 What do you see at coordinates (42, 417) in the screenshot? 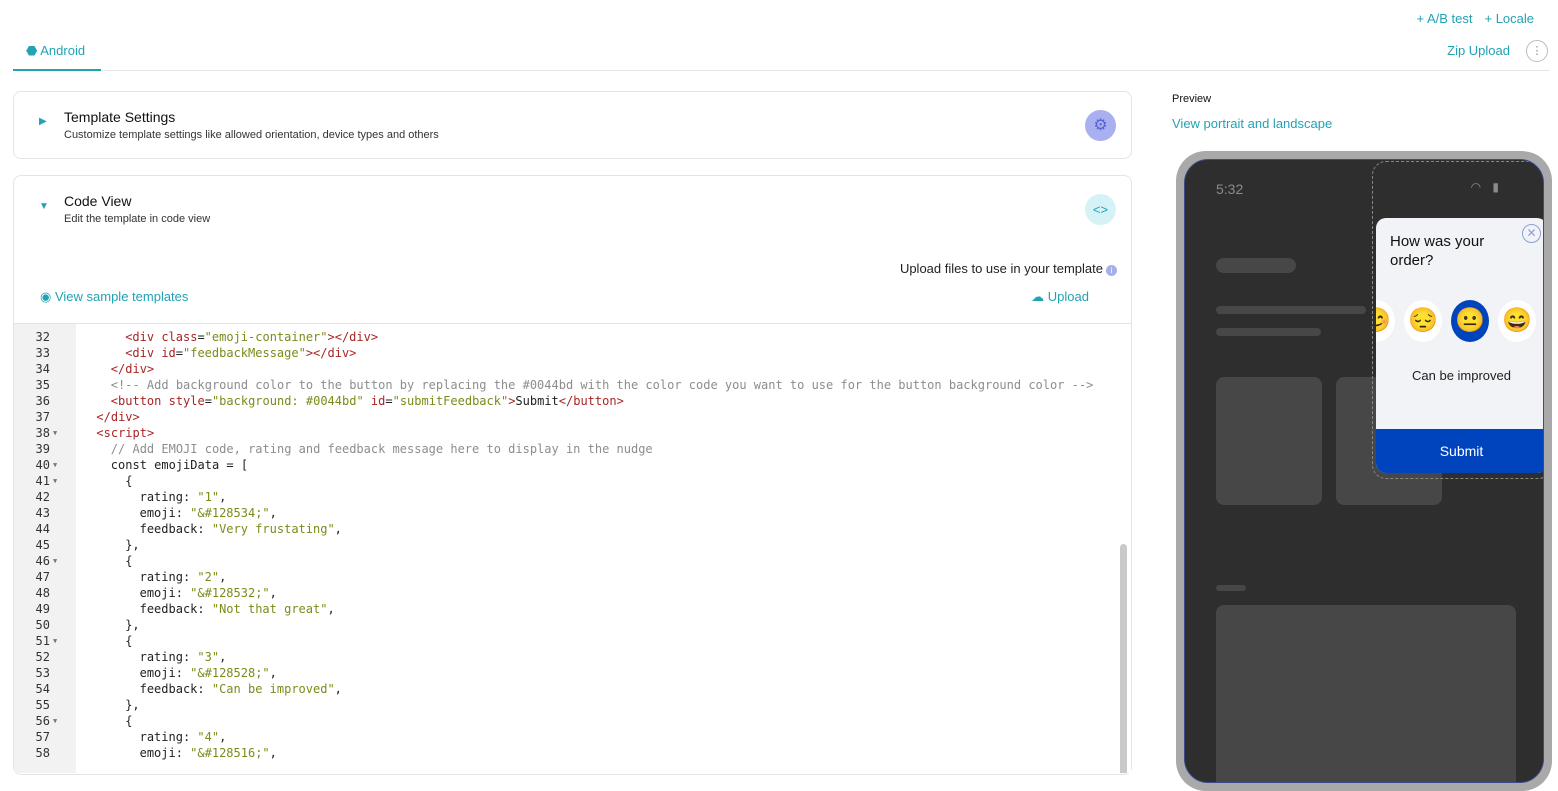
I see `line-number: 37` at bounding box center [42, 417].